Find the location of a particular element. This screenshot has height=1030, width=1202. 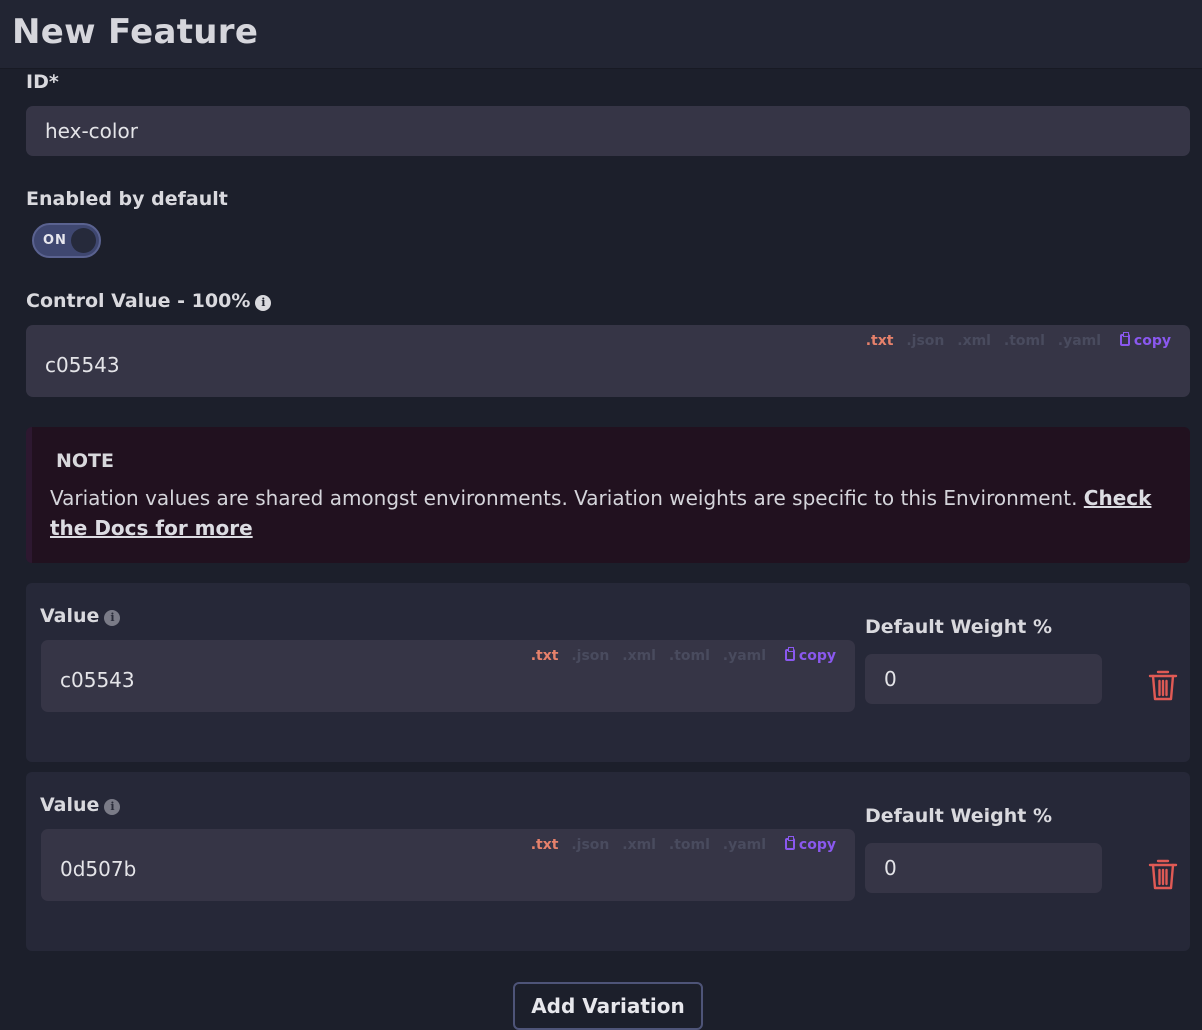

control-value-text: c05543 is located at coordinates (82, 365).